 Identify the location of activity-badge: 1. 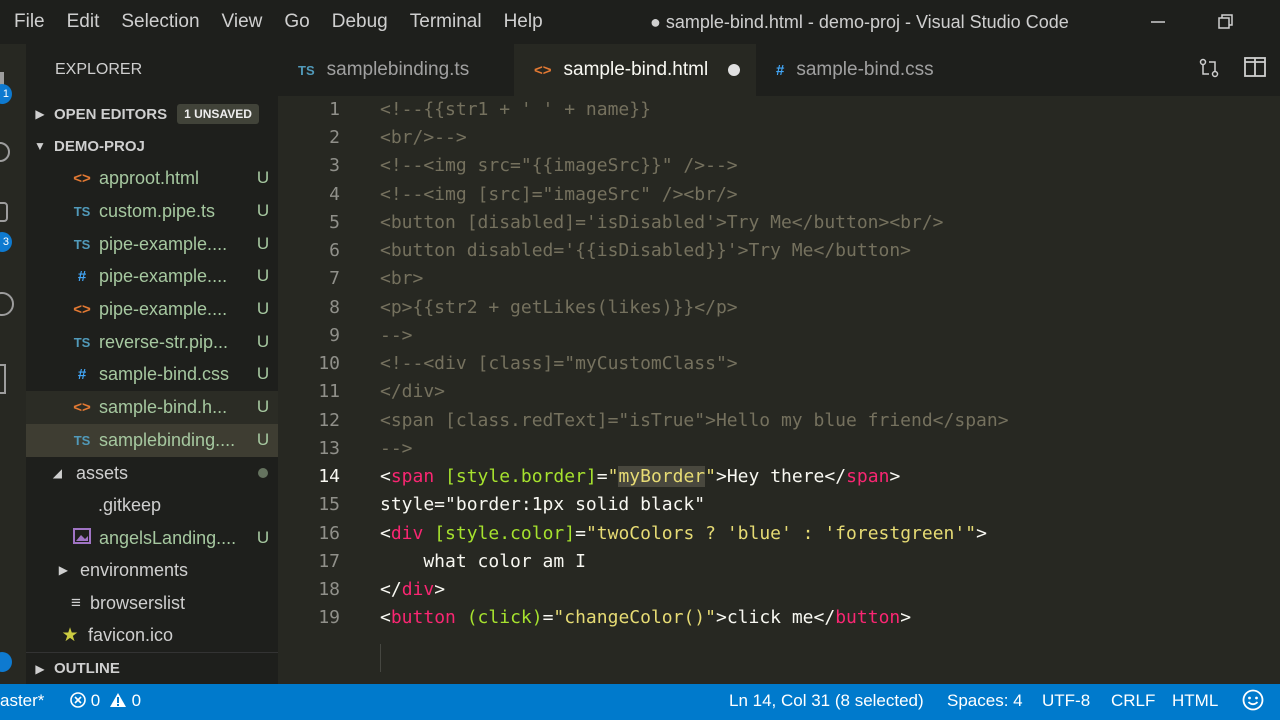
(6, 94).